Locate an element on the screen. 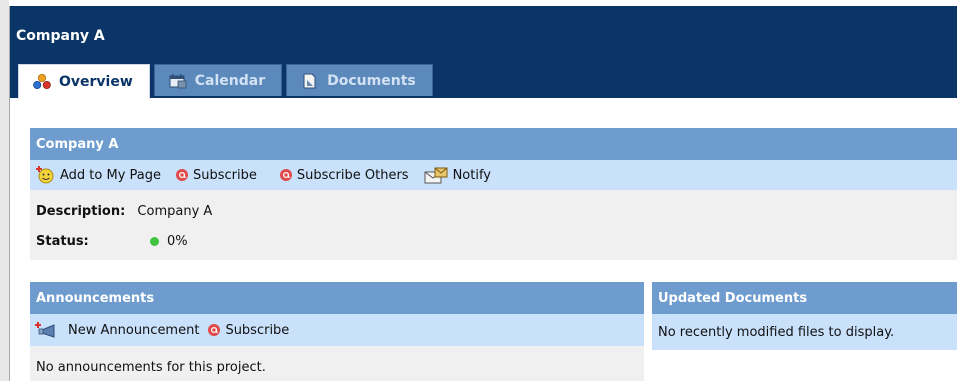  subscribe-at-icon is located at coordinates (182, 175).